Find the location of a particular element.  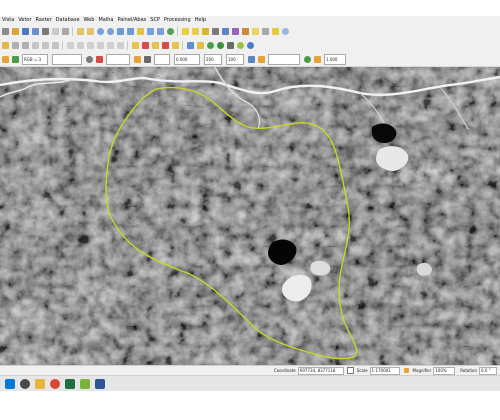

zoom-in-icon is located at coordinates (100, 31).